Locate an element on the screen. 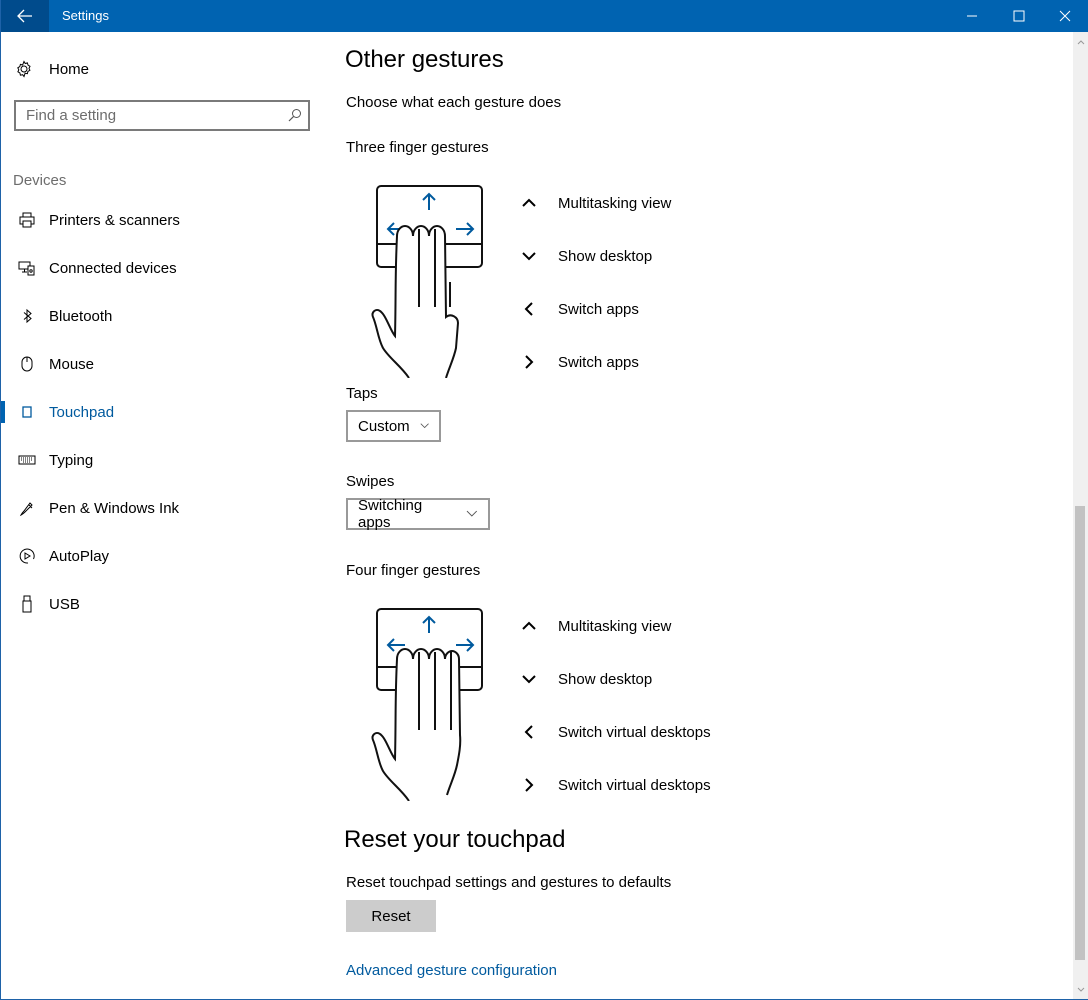 This screenshot has height=1000, width=1088. close-button is located at coordinates (1065, 16).